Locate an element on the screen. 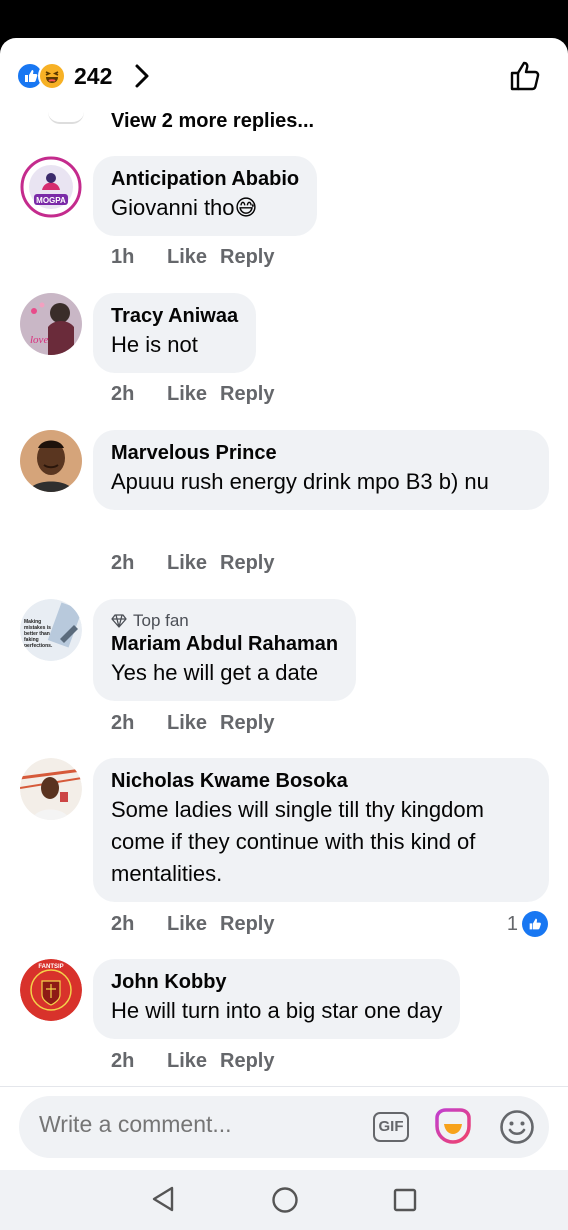 This screenshot has height=1230, width=568. comment-author: Marvelous Prince is located at coordinates (321, 453).